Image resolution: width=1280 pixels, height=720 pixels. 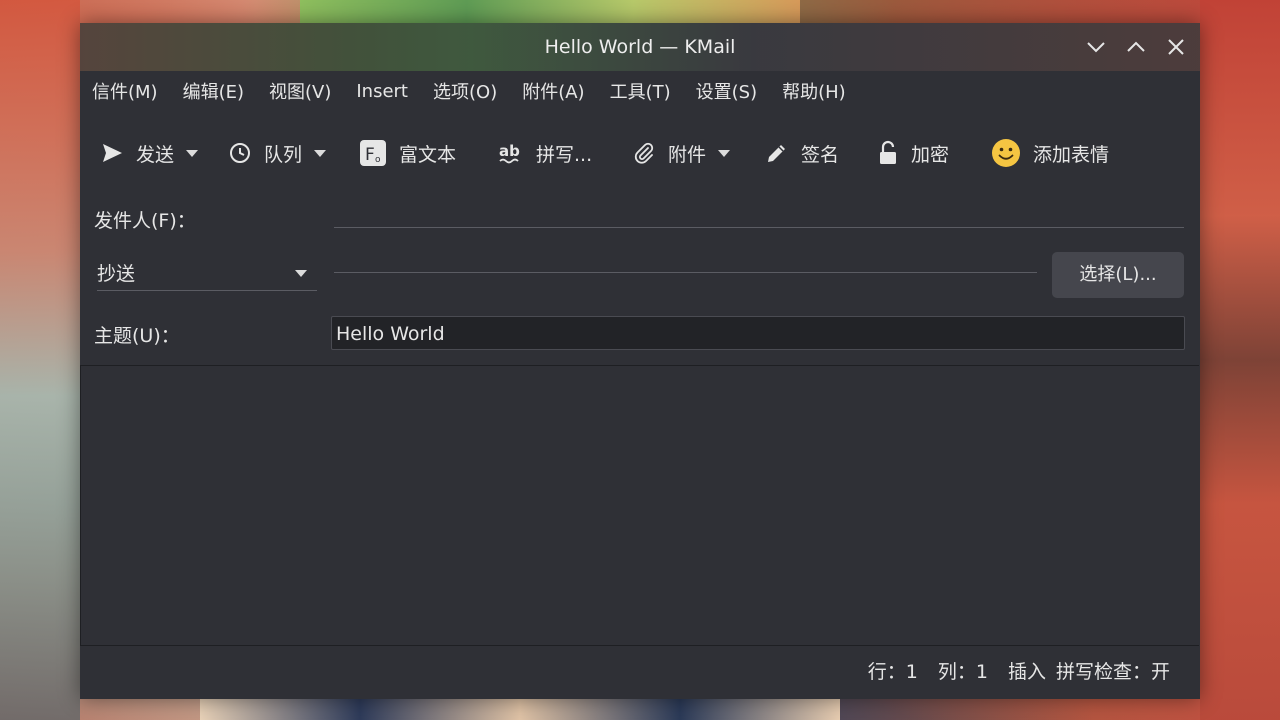 I want to click on attach-dropdown-caret-icon, so click(x=724, y=153).